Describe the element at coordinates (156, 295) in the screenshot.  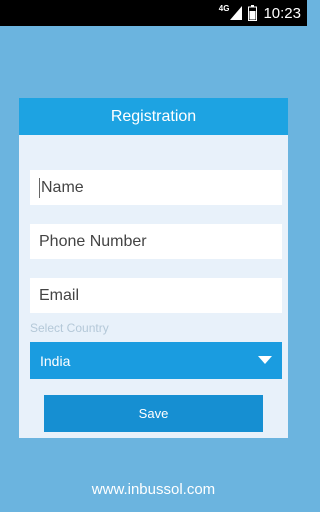
I see `email-field: Email` at that location.